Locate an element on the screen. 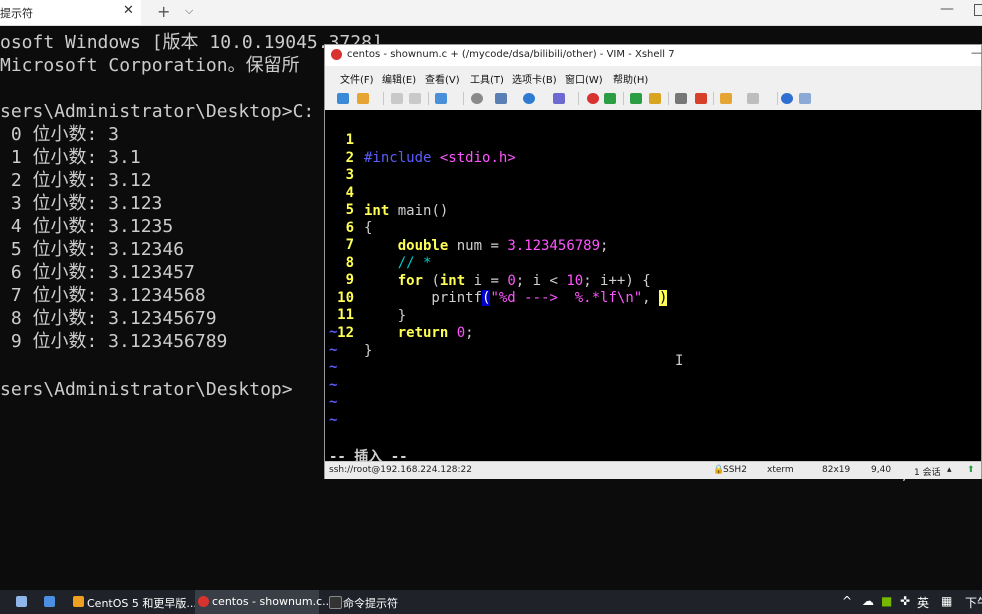  menu-help: 帮助(H) is located at coordinates (630, 78).